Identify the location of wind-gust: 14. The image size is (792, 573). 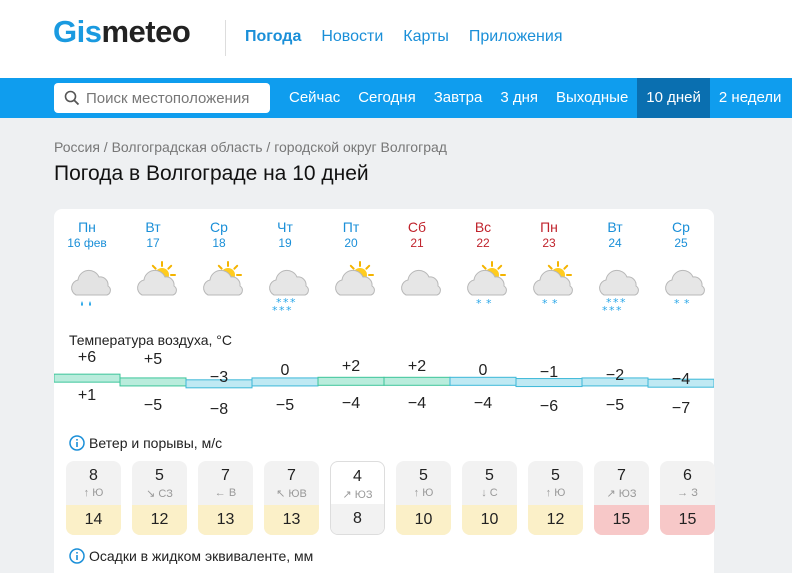
(93, 520).